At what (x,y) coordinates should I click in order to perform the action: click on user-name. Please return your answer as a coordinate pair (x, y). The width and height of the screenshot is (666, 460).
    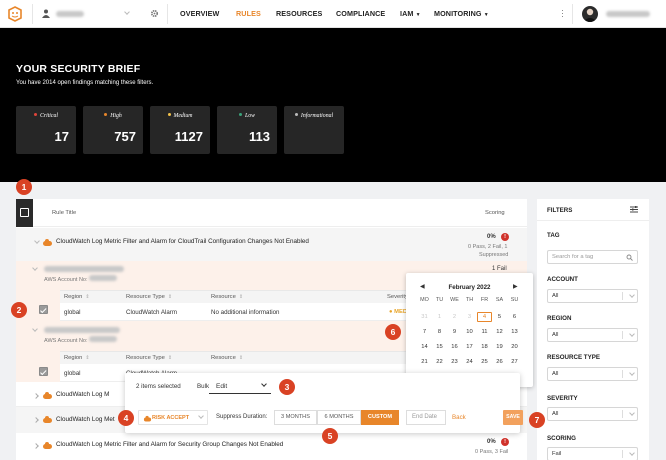
    Looking at the image, I should click on (628, 15).